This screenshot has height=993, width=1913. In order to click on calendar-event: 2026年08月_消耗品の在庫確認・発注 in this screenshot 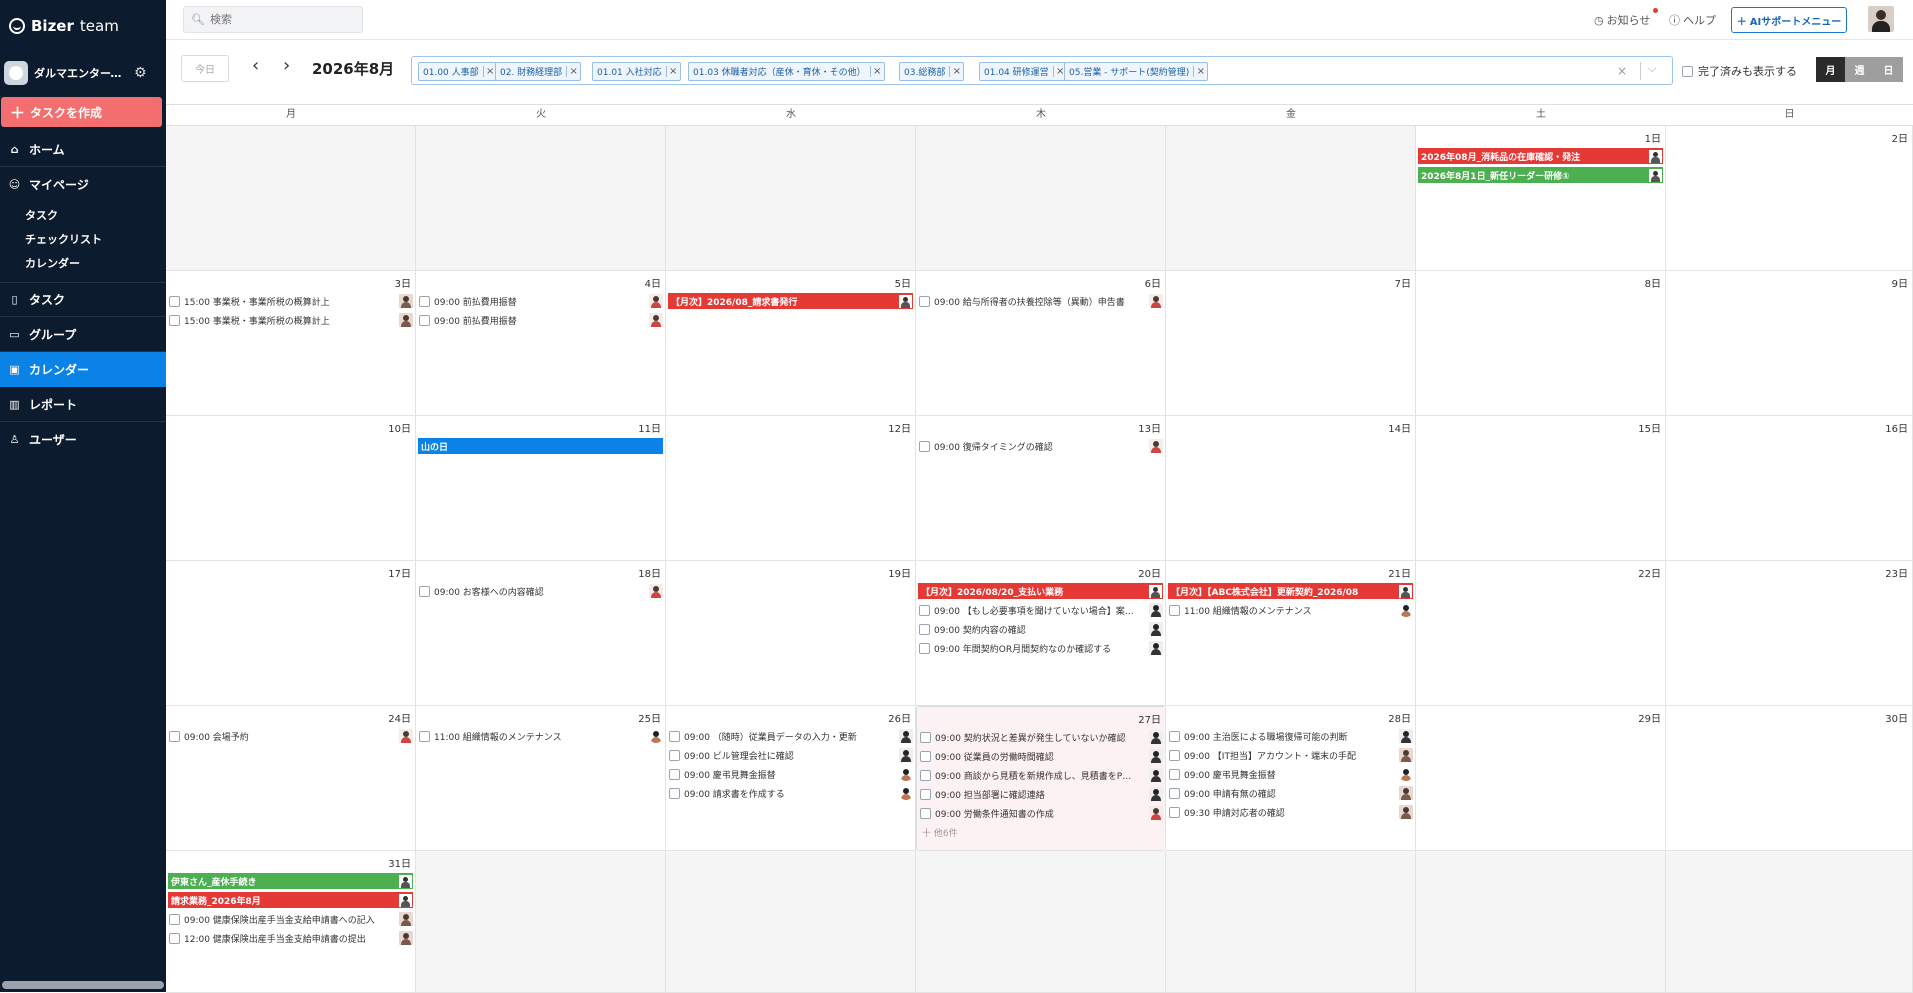, I will do `click(1540, 156)`.